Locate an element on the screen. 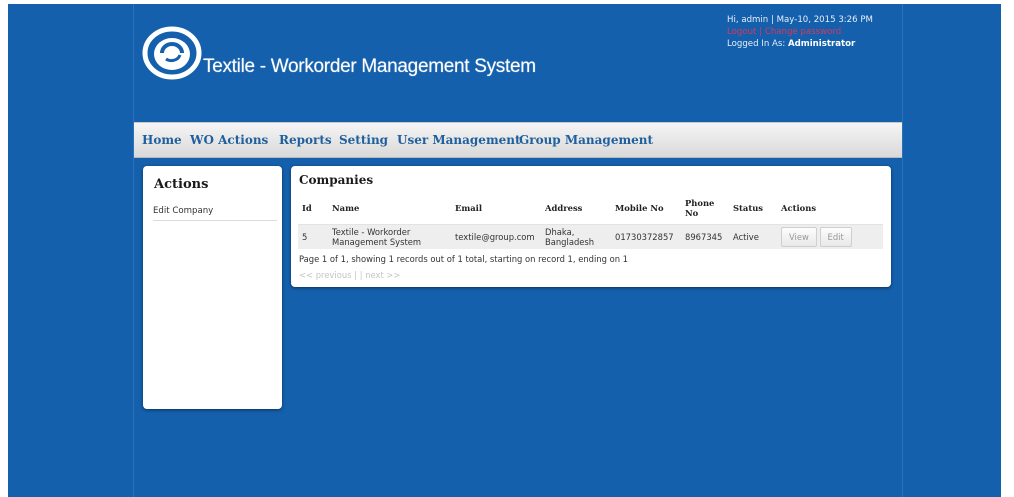 The height and width of the screenshot is (497, 1014). column-header-id: Id is located at coordinates (313, 208).